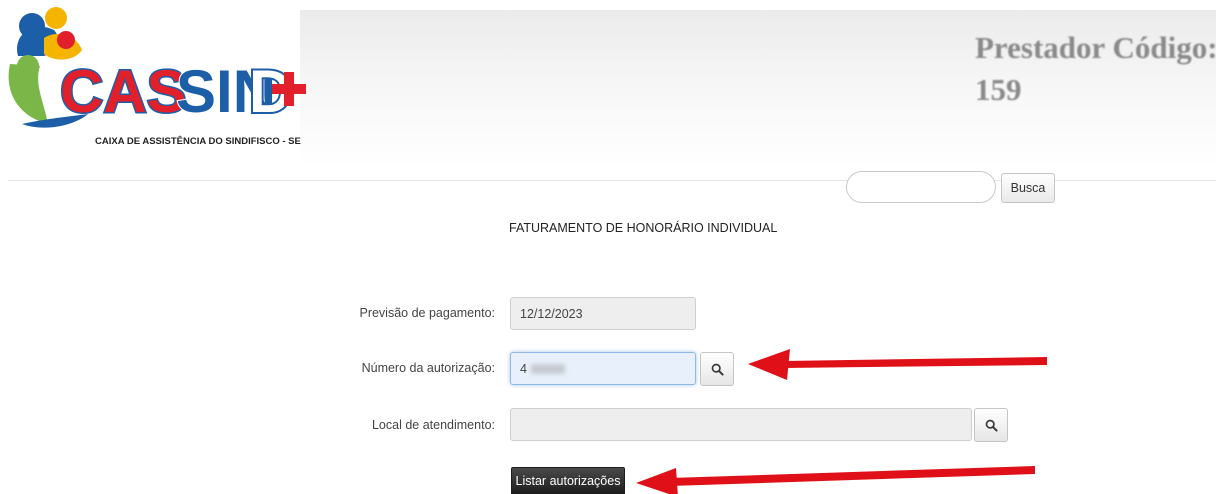 The image size is (1216, 494). What do you see at coordinates (1095, 47) in the screenshot?
I see `prestador-label: Prestador Código:` at bounding box center [1095, 47].